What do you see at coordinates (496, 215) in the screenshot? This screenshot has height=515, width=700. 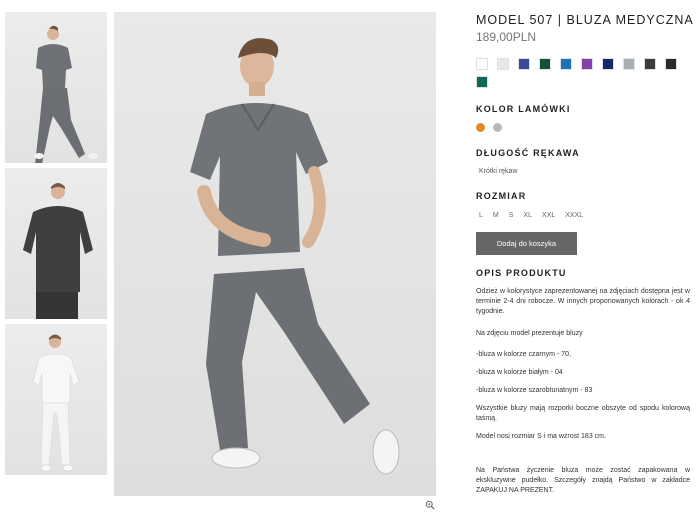 I see `size-option: M` at bounding box center [496, 215].